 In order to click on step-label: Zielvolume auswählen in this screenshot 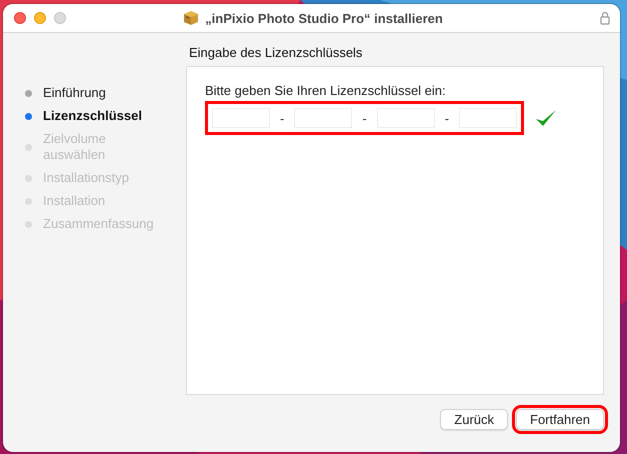, I will do `click(75, 147)`.